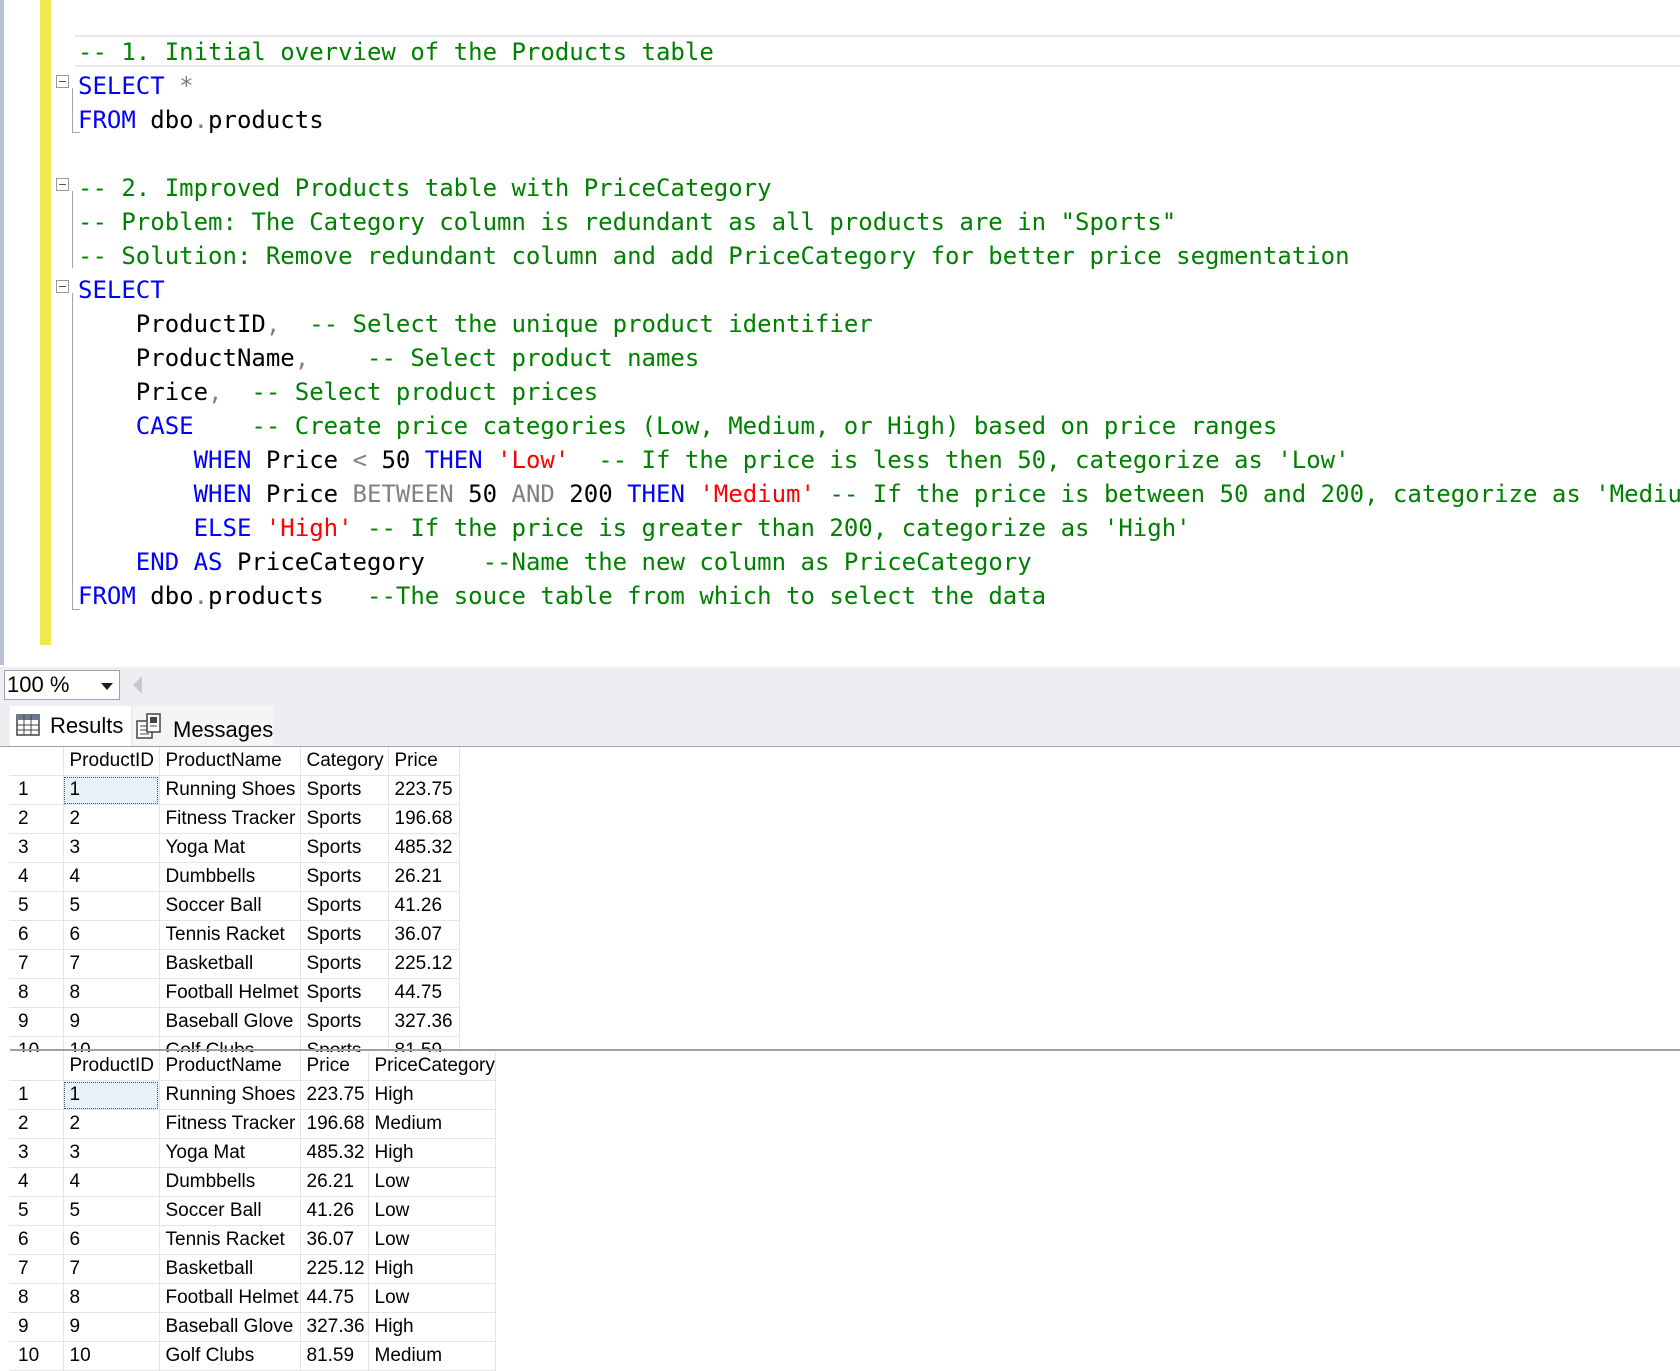 The height and width of the screenshot is (1371, 1680). What do you see at coordinates (230, 1022) in the screenshot?
I see `table-cell: Baseball Glove` at bounding box center [230, 1022].